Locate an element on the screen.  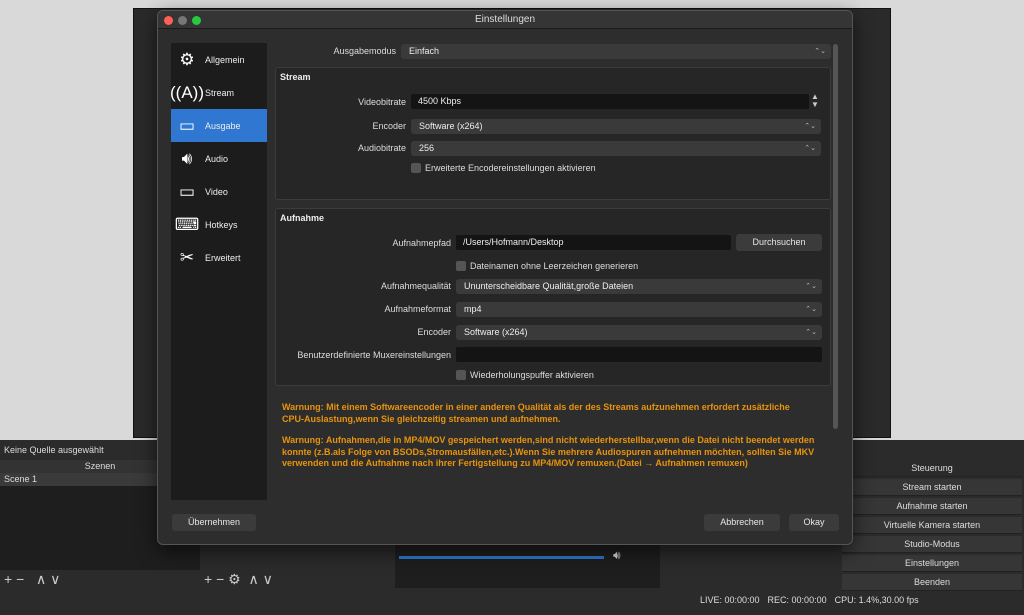
format-select: mp4 is located at coordinates (639, 309).